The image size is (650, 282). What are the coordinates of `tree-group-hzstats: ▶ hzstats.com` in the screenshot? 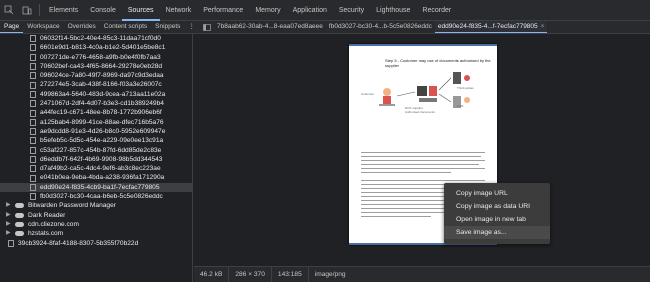 It's located at (96, 233).